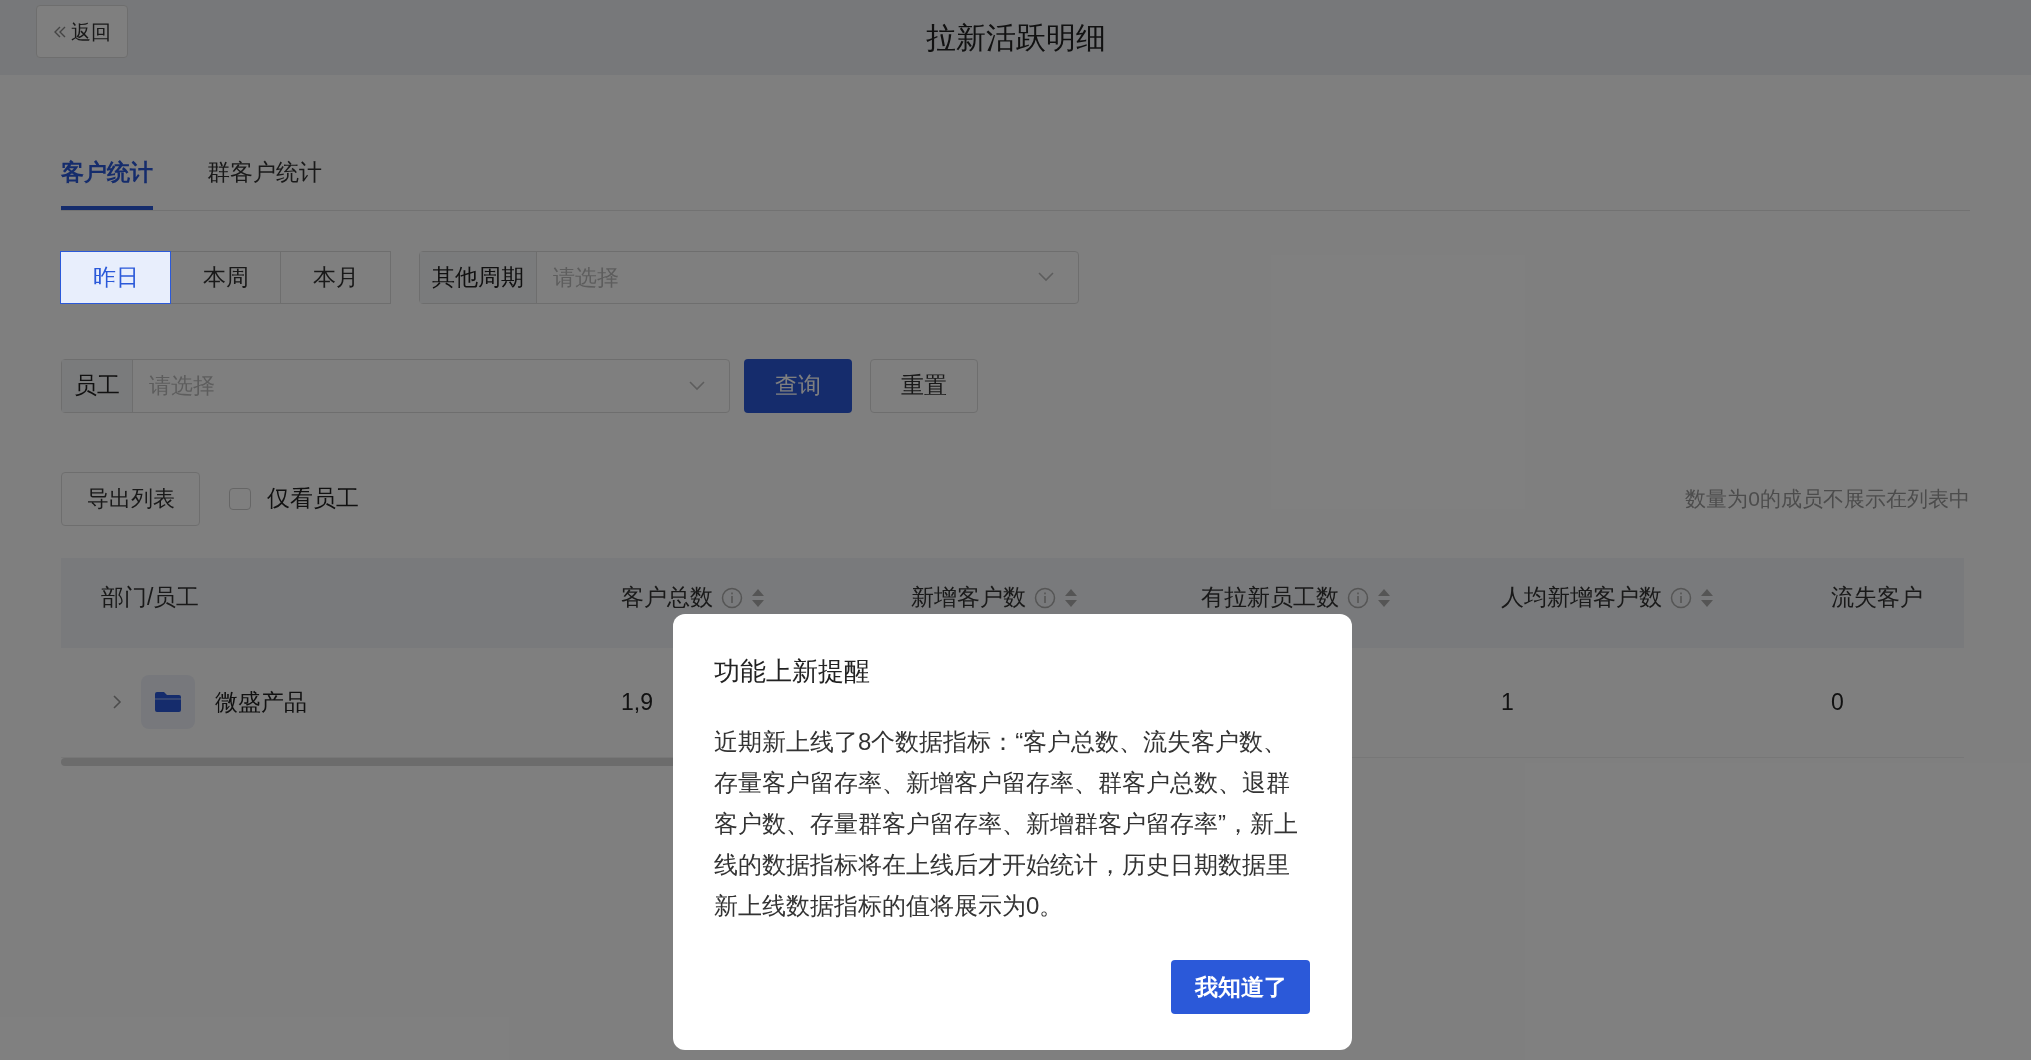 The image size is (2031, 1060). What do you see at coordinates (1507, 702) in the screenshot?
I see `table-cell-text: 1` at bounding box center [1507, 702].